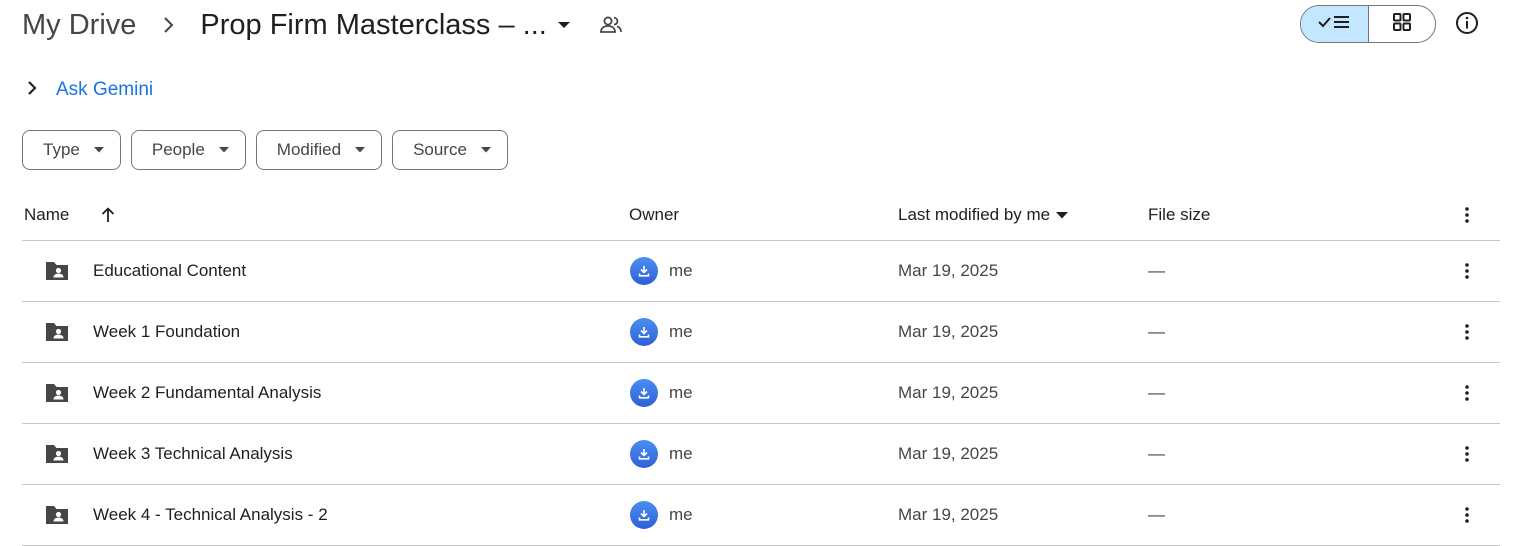 The image size is (1524, 546). I want to click on people-icon, so click(611, 25).